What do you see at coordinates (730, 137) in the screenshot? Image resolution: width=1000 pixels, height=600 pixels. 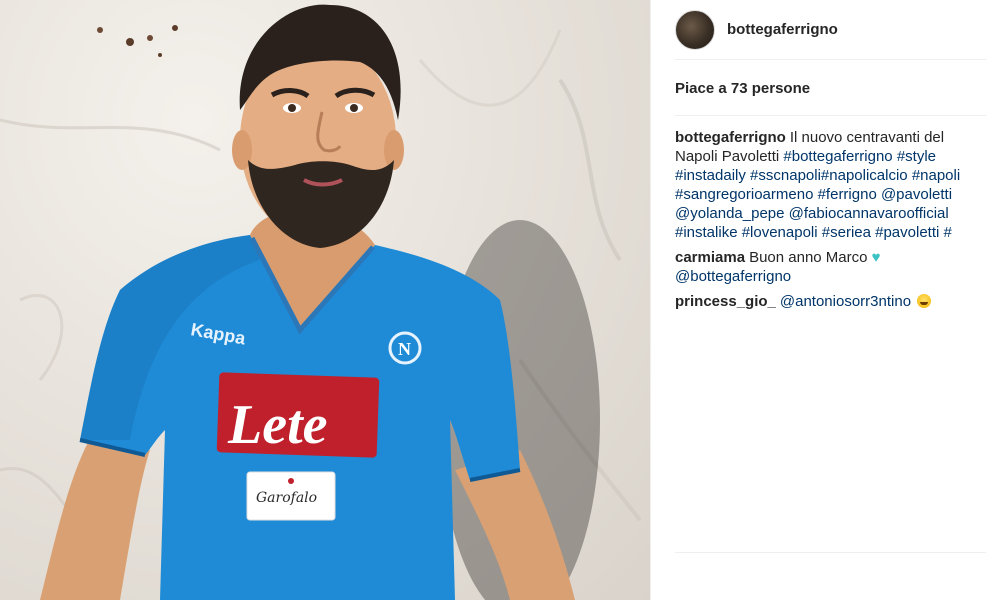 I see `comment-username: bottegaferrigno` at bounding box center [730, 137].